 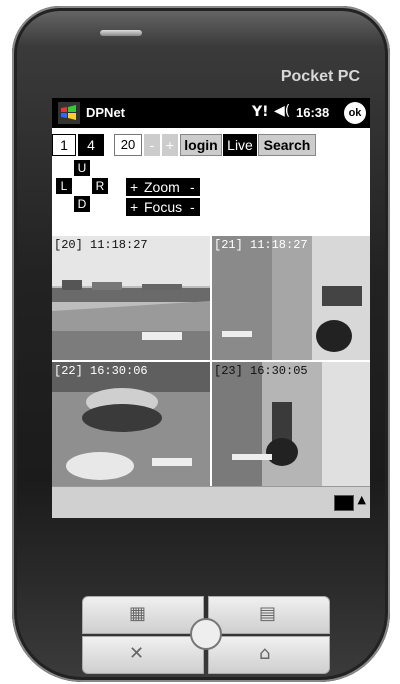 I want to click on device-brand: Pocket PC, so click(x=320, y=76).